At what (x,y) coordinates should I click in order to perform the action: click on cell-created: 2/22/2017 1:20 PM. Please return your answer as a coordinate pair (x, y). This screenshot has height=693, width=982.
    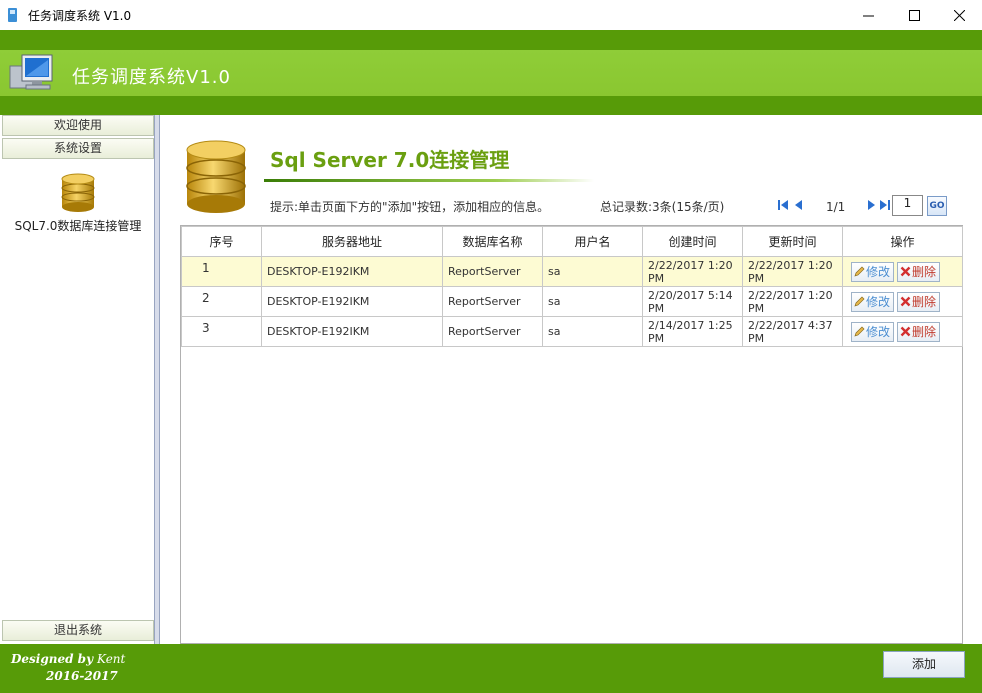
    Looking at the image, I should click on (692, 271).